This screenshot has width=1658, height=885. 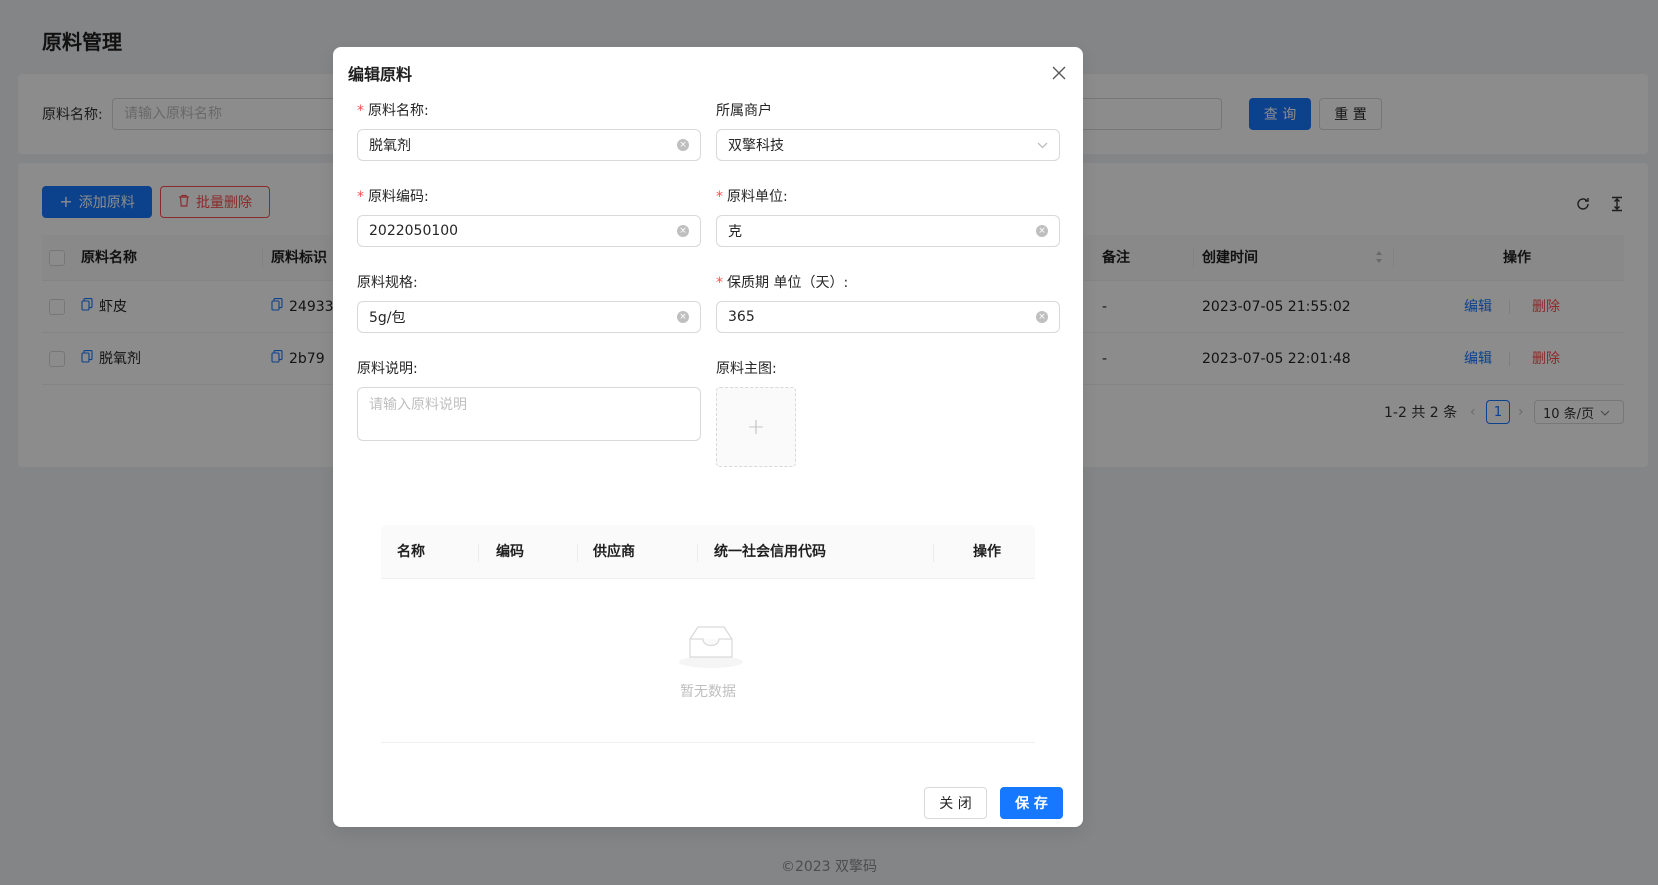 What do you see at coordinates (1031, 803) in the screenshot?
I see `save-button: 保 存` at bounding box center [1031, 803].